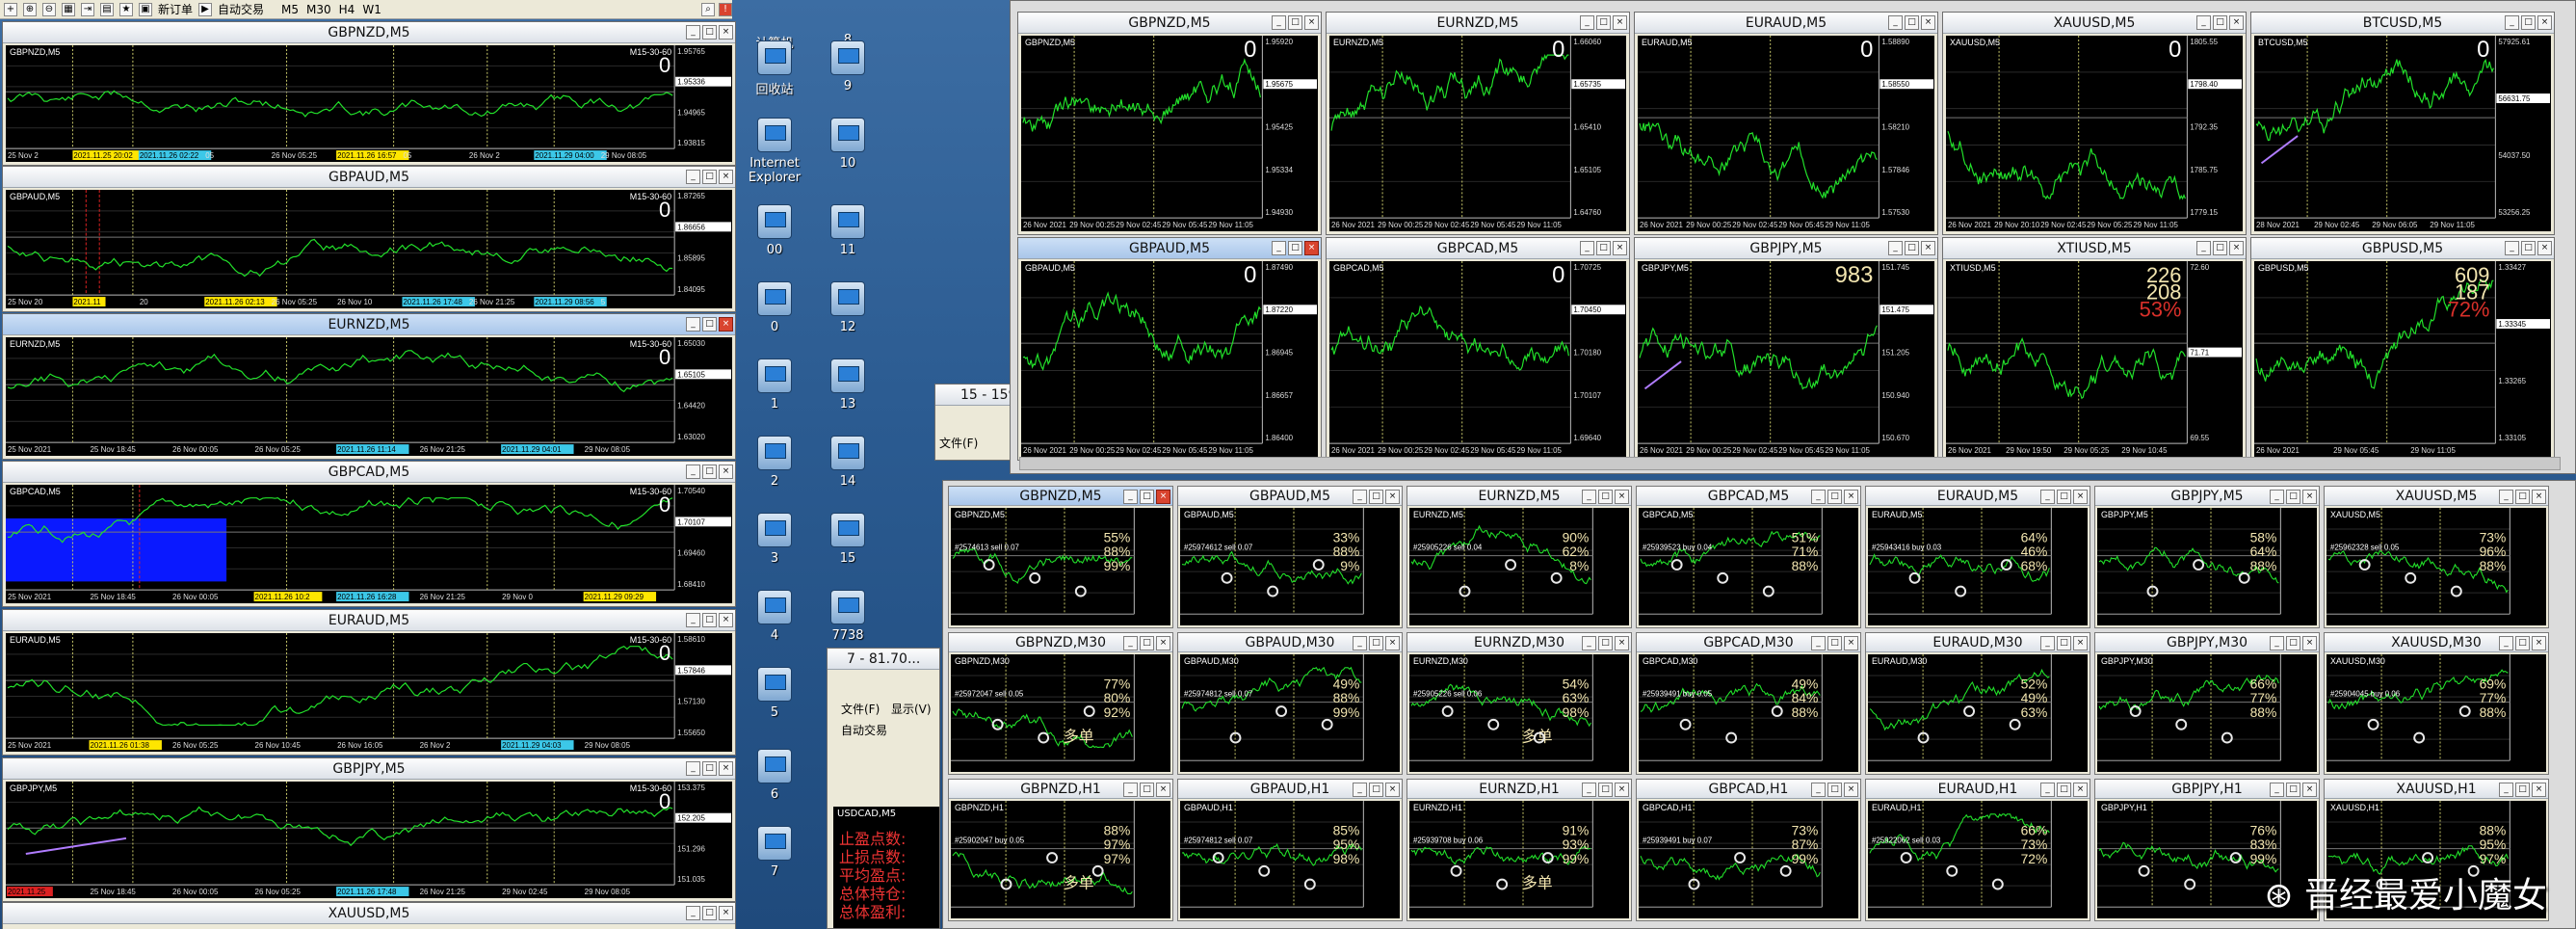  I want to click on chart-shift-icon: ⇥, so click(88, 9).